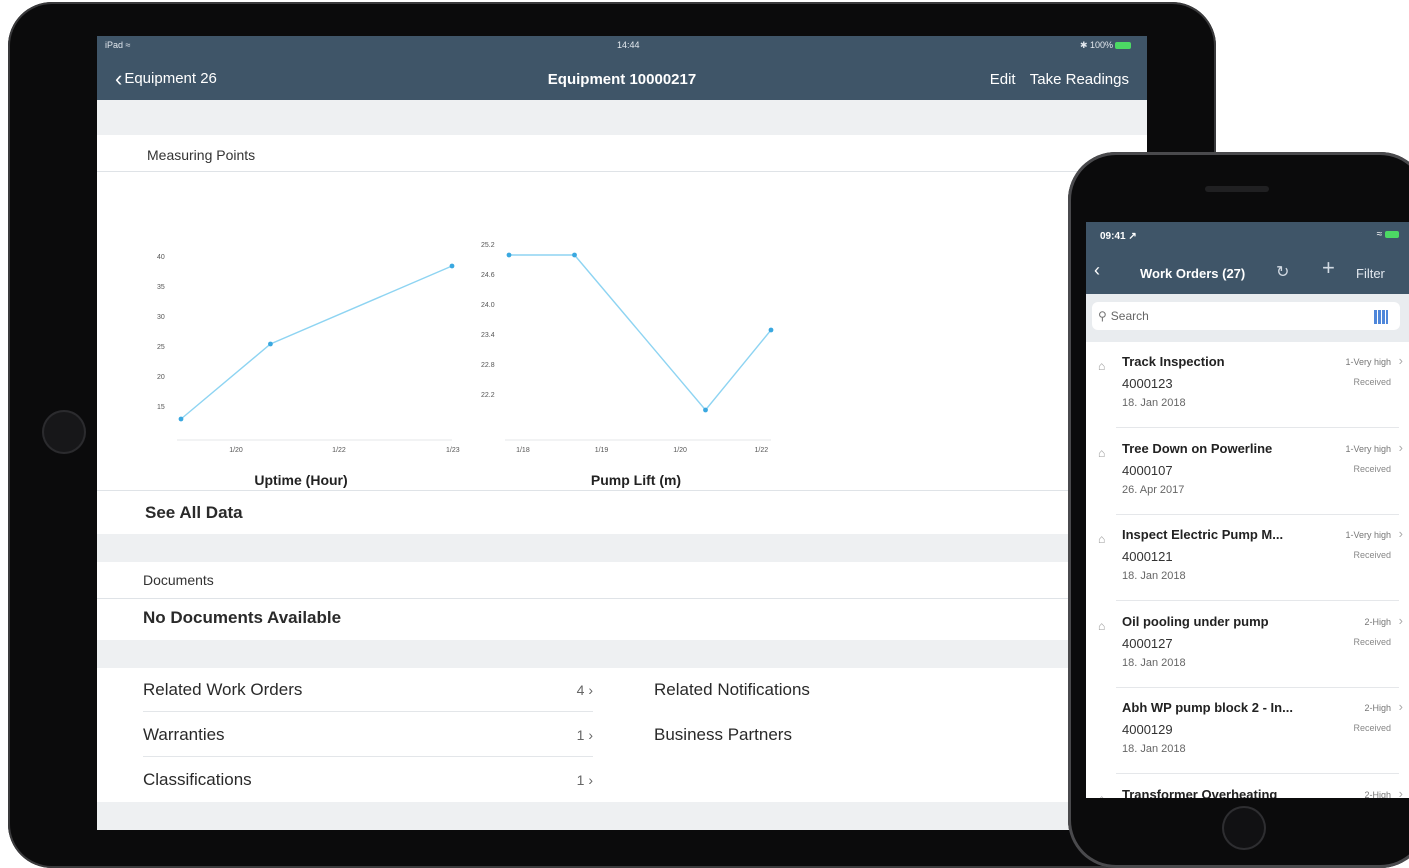 The image size is (1409, 868). What do you see at coordinates (523, 450) in the screenshot?
I see `x-tick-label: 1/18` at bounding box center [523, 450].